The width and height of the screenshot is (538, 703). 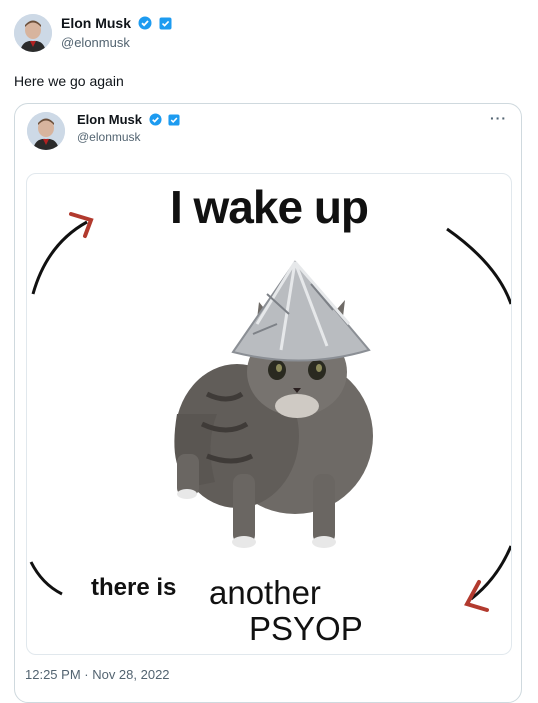 What do you see at coordinates (306, 628) in the screenshot?
I see `meme-bottom-text-3: PSYOP` at bounding box center [306, 628].